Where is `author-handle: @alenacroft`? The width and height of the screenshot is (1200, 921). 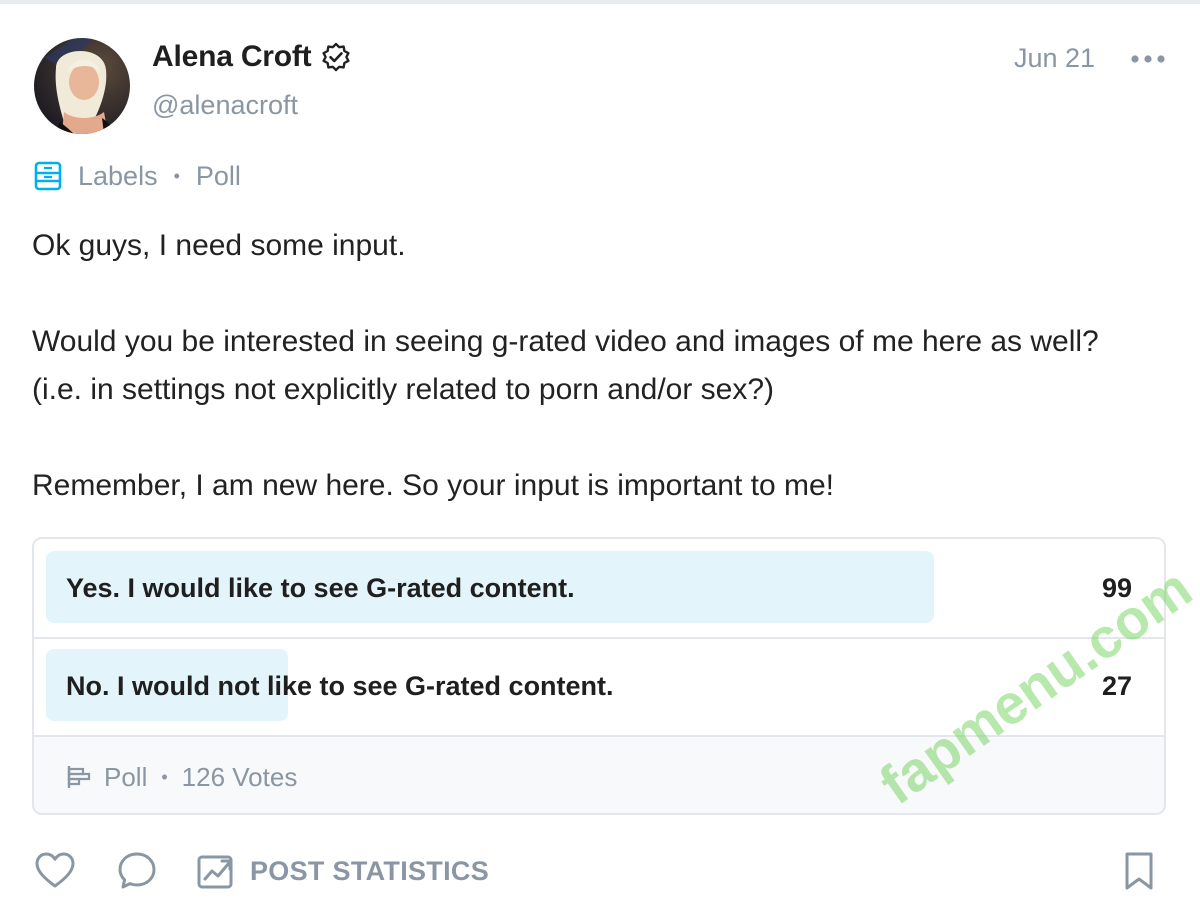
author-handle: @alenacroft is located at coordinates (225, 105).